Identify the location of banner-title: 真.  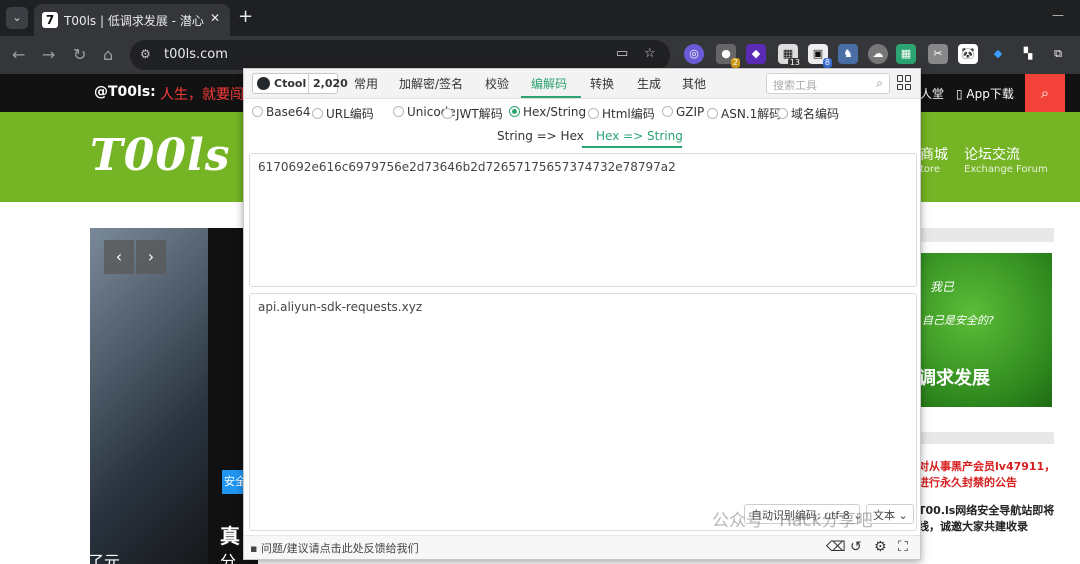
(230, 534).